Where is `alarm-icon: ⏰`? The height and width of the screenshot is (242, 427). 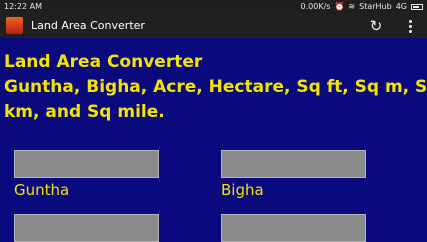 alarm-icon: ⏰ is located at coordinates (339, 6).